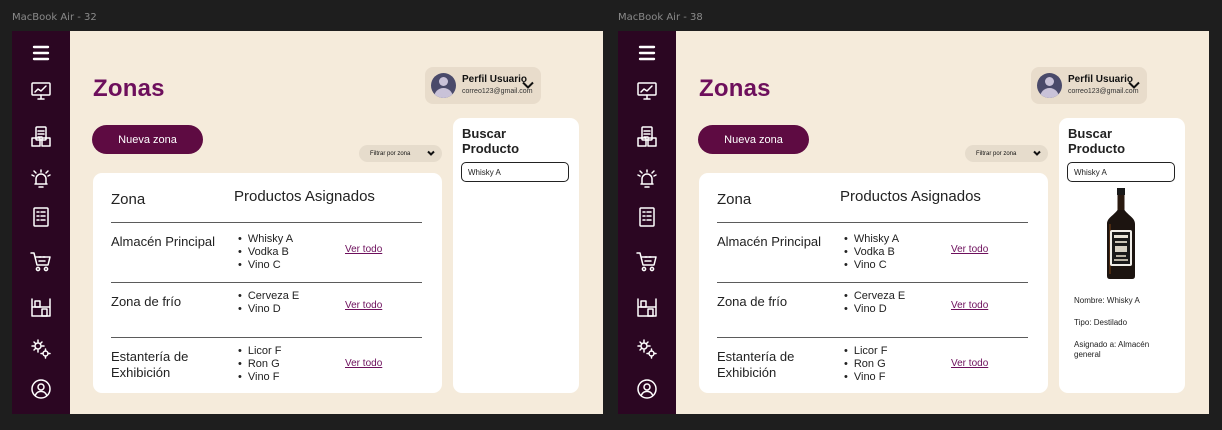 Image resolution: width=1222 pixels, height=430 pixels. I want to click on search-panel: Buscar Producto, so click(516, 255).